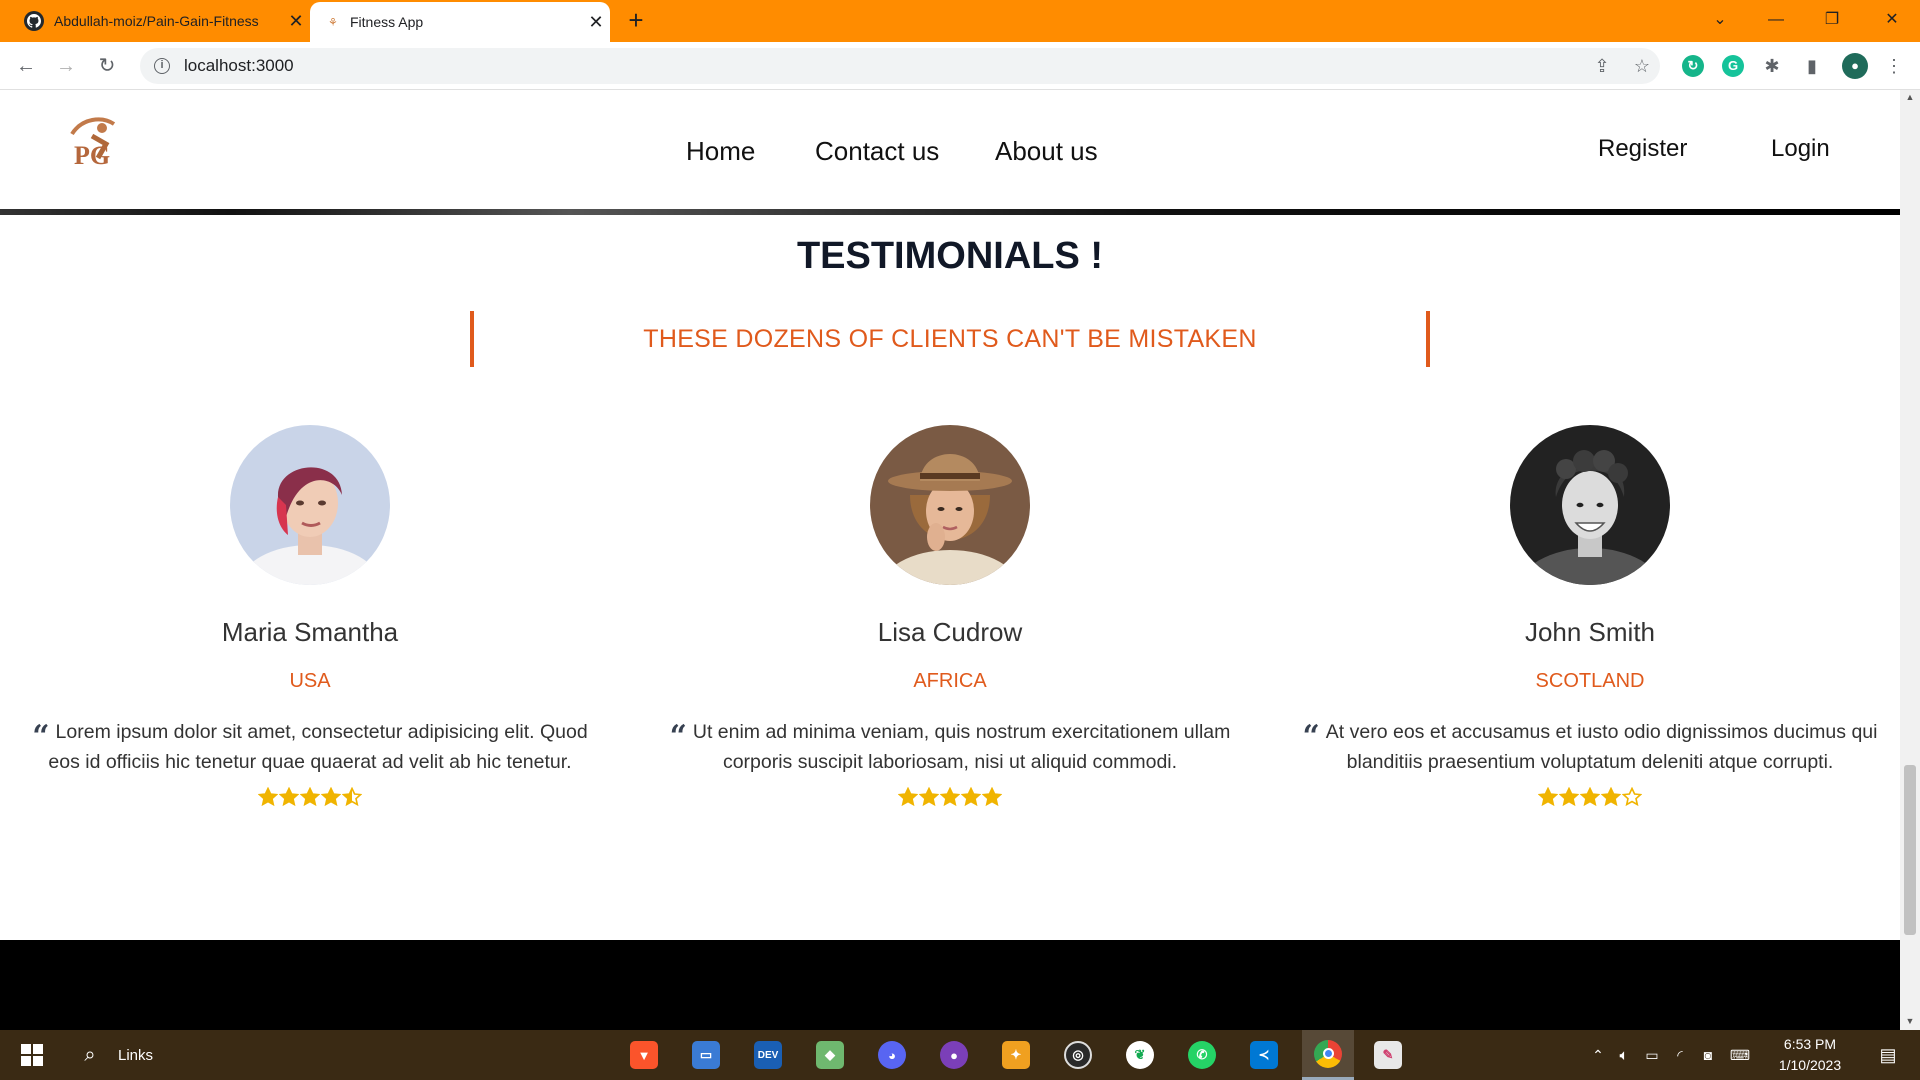  Describe the element at coordinates (892, 1055) in the screenshot. I see `discord-icon: ◕` at that location.